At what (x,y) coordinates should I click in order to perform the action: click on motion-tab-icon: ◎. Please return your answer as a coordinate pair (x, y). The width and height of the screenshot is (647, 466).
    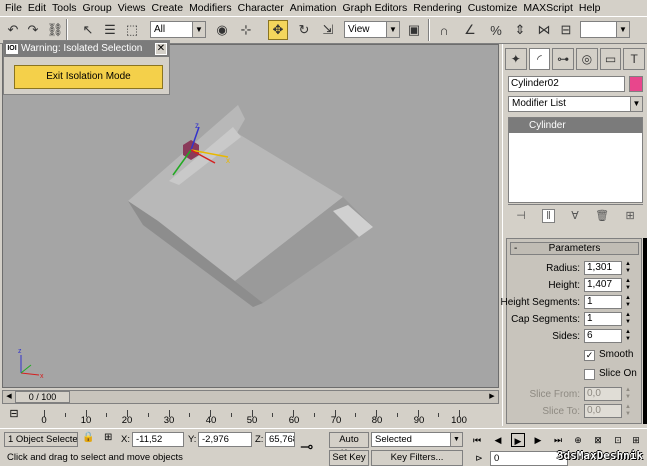
    Looking at the image, I should click on (587, 59).